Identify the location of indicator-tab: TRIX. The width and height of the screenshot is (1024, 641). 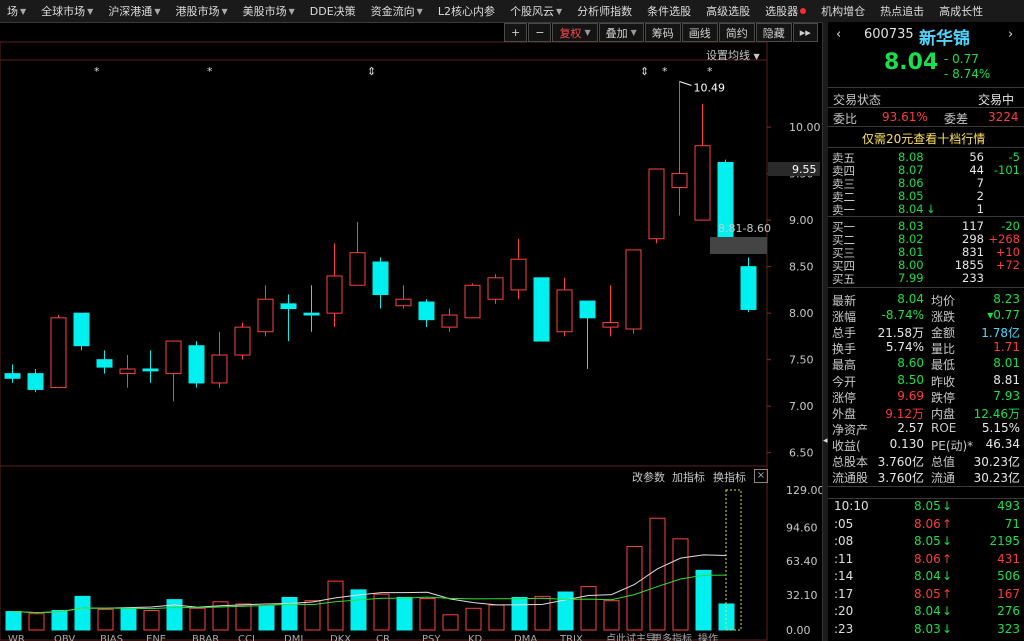
(571, 637).